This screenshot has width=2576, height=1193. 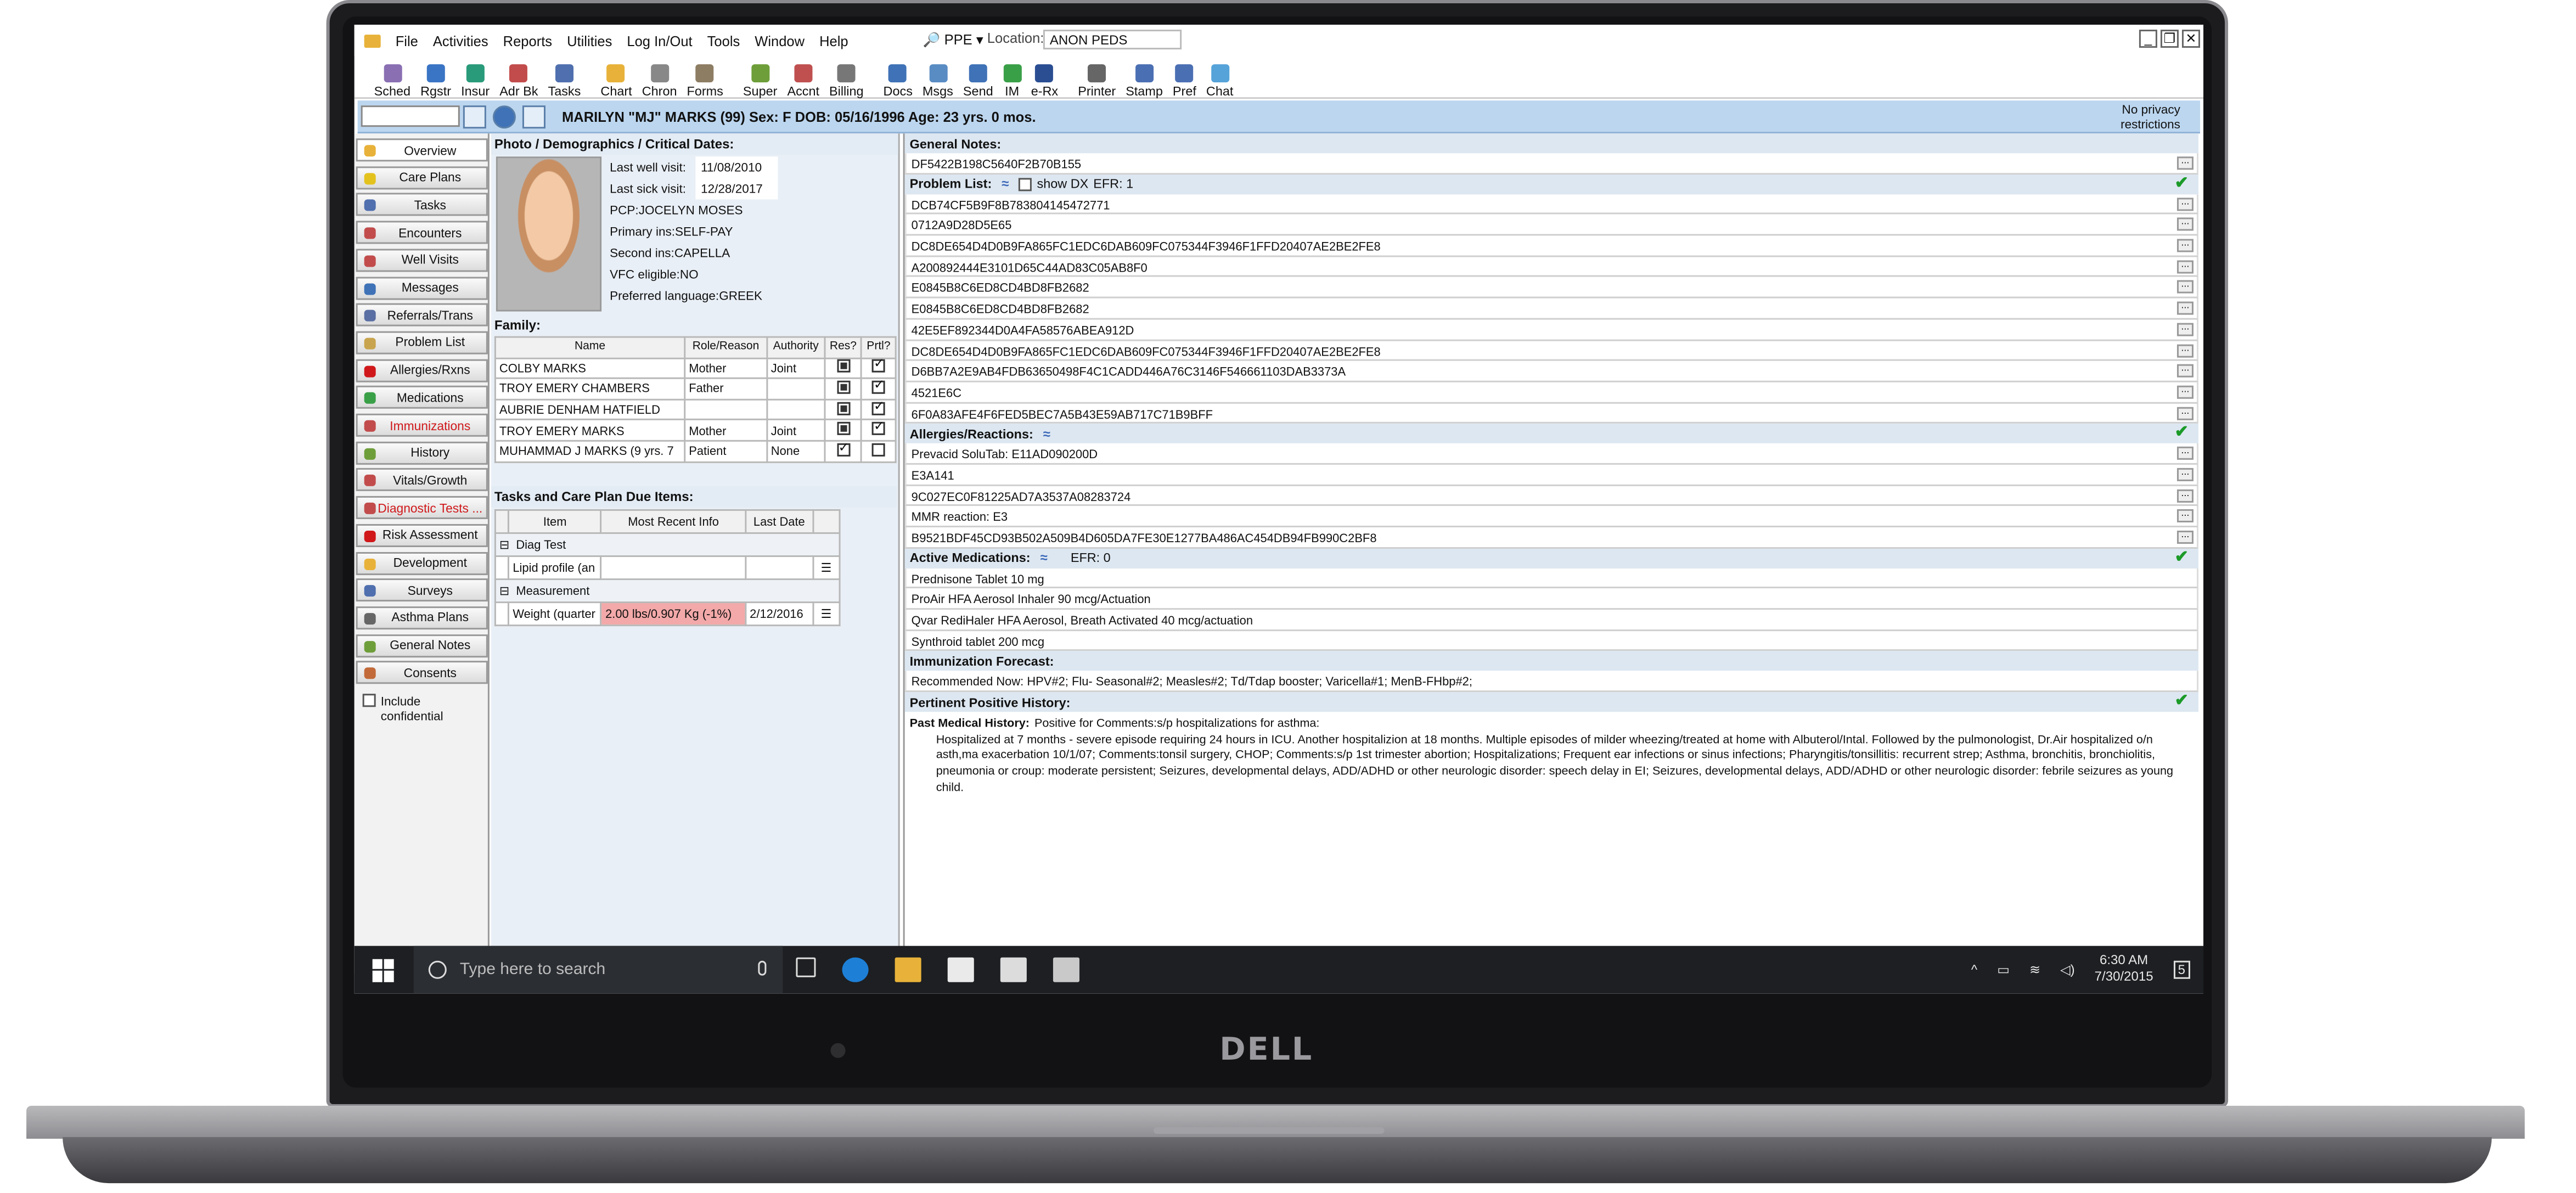 What do you see at coordinates (696, 430) in the screenshot?
I see `table-row: TROY EMERY MARKS Mother Joint` at bounding box center [696, 430].